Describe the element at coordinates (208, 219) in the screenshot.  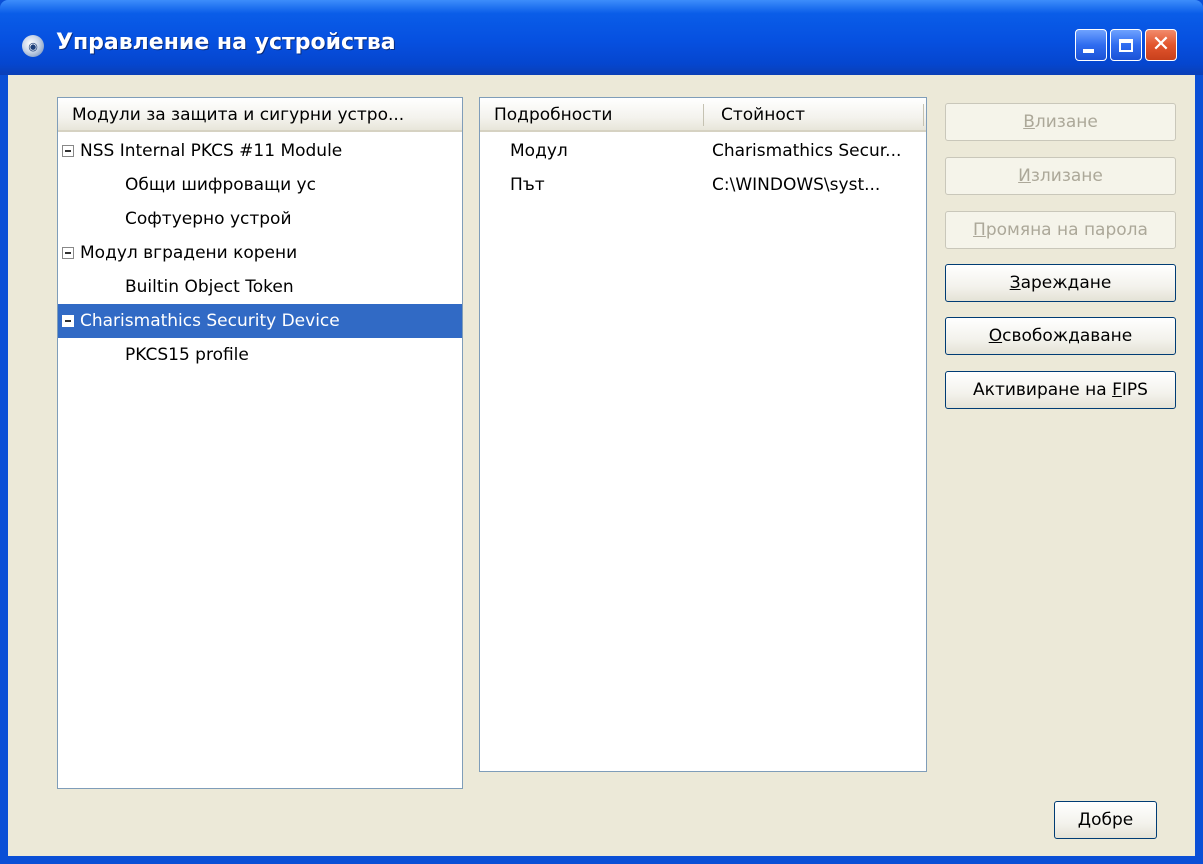
I see `tree-row-label: Софтуерно устрой` at that location.